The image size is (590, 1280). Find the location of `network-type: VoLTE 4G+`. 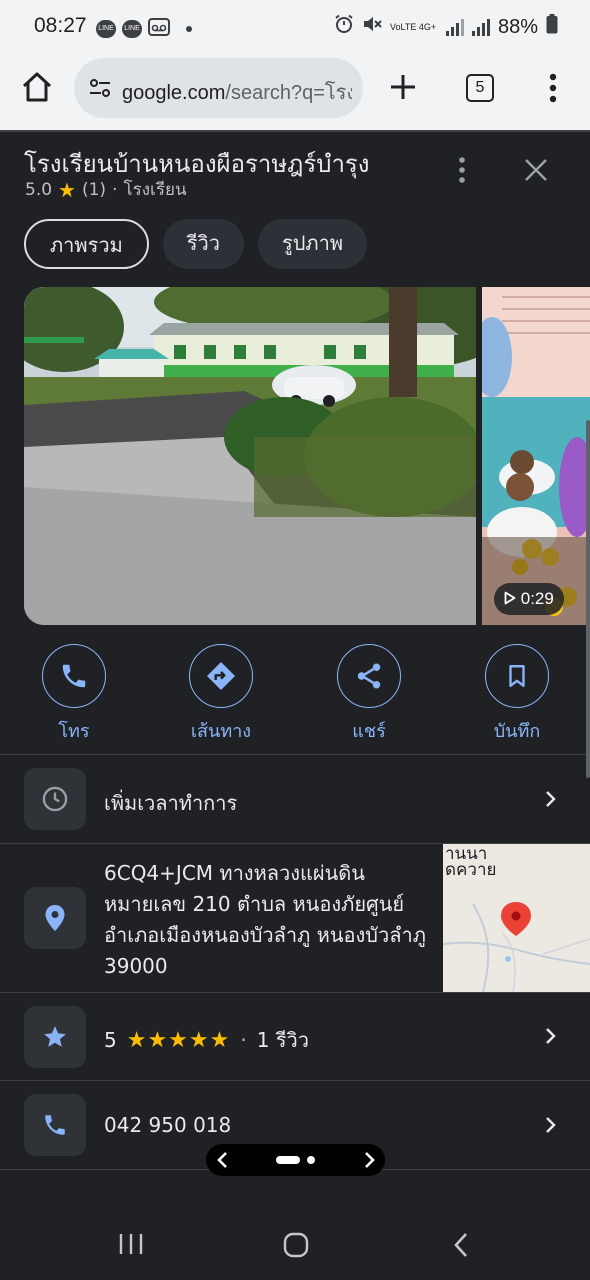

network-type: VoLTE 4G+ is located at coordinates (413, 26).